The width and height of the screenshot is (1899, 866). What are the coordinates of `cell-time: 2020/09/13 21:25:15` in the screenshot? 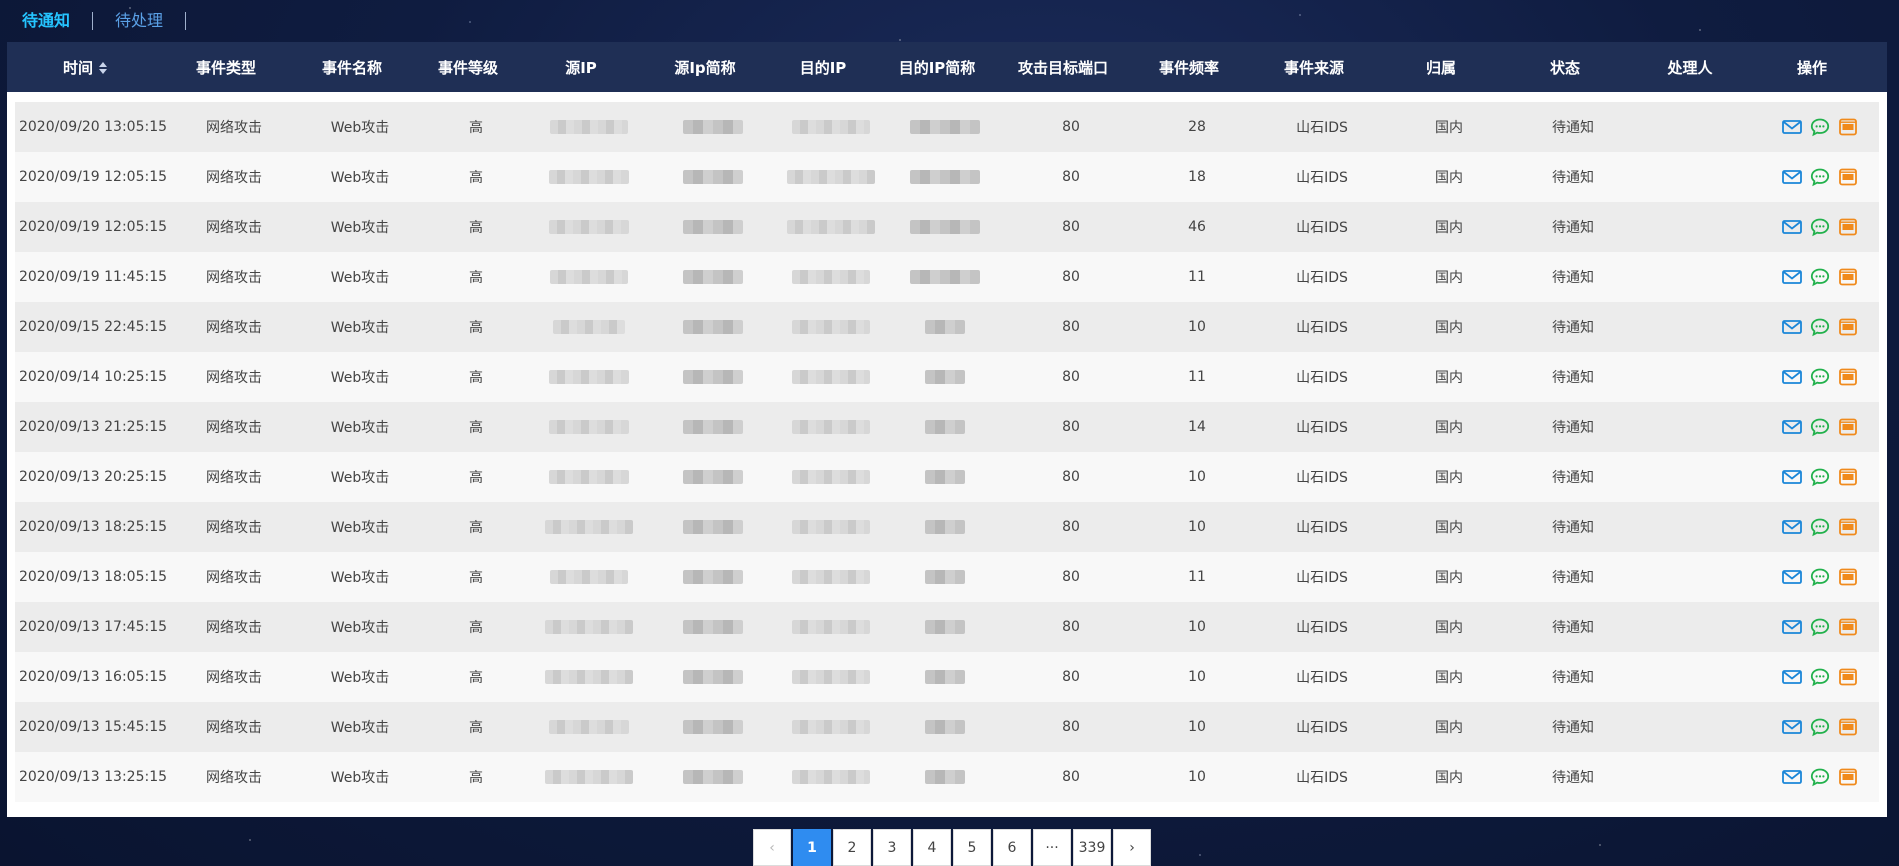 It's located at (93, 427).